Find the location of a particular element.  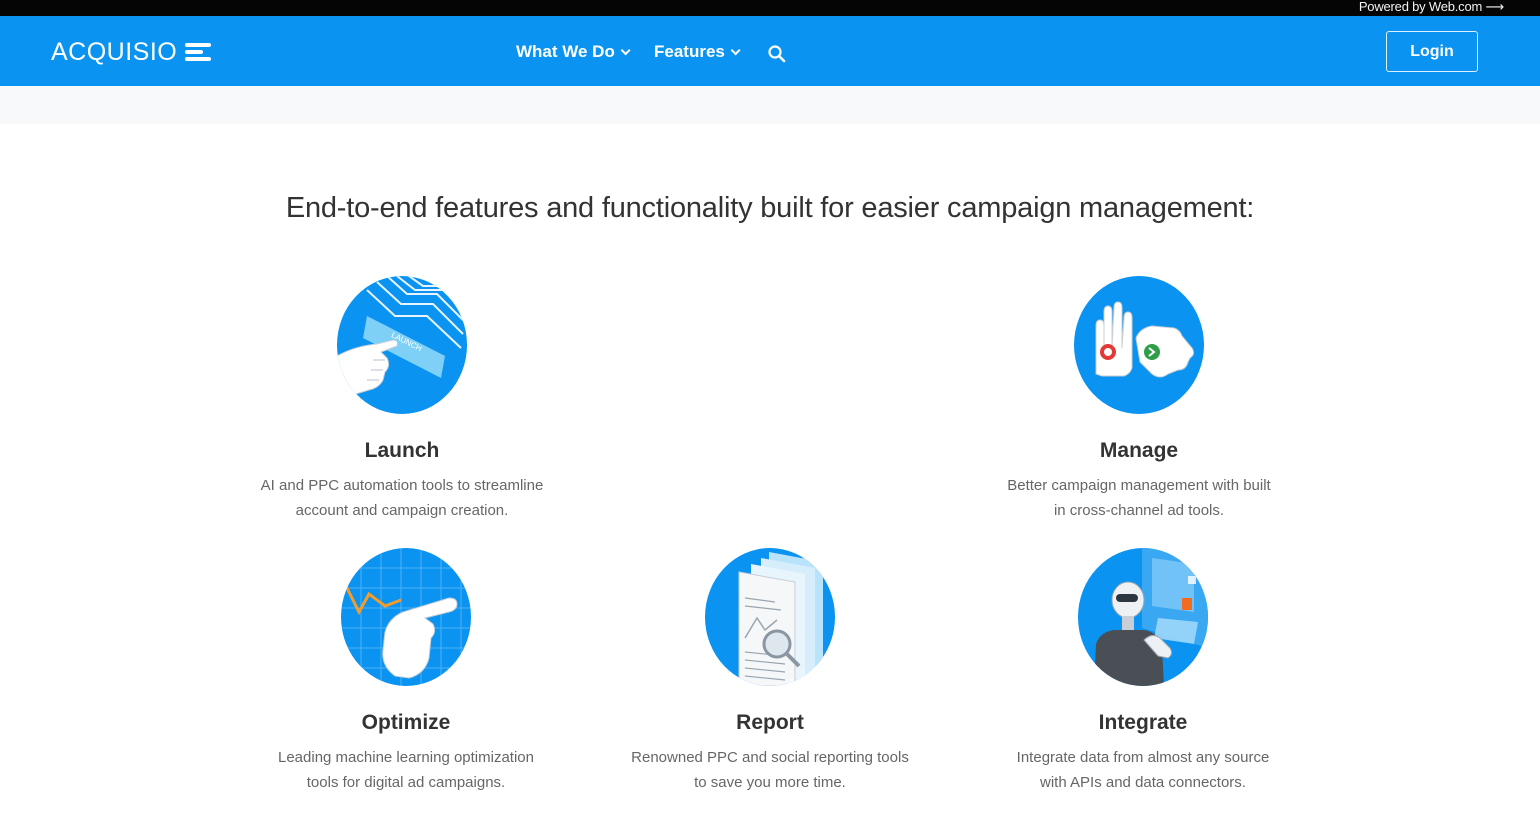

top-bar: Powered by Web.com ⟶ is located at coordinates (770, 8).